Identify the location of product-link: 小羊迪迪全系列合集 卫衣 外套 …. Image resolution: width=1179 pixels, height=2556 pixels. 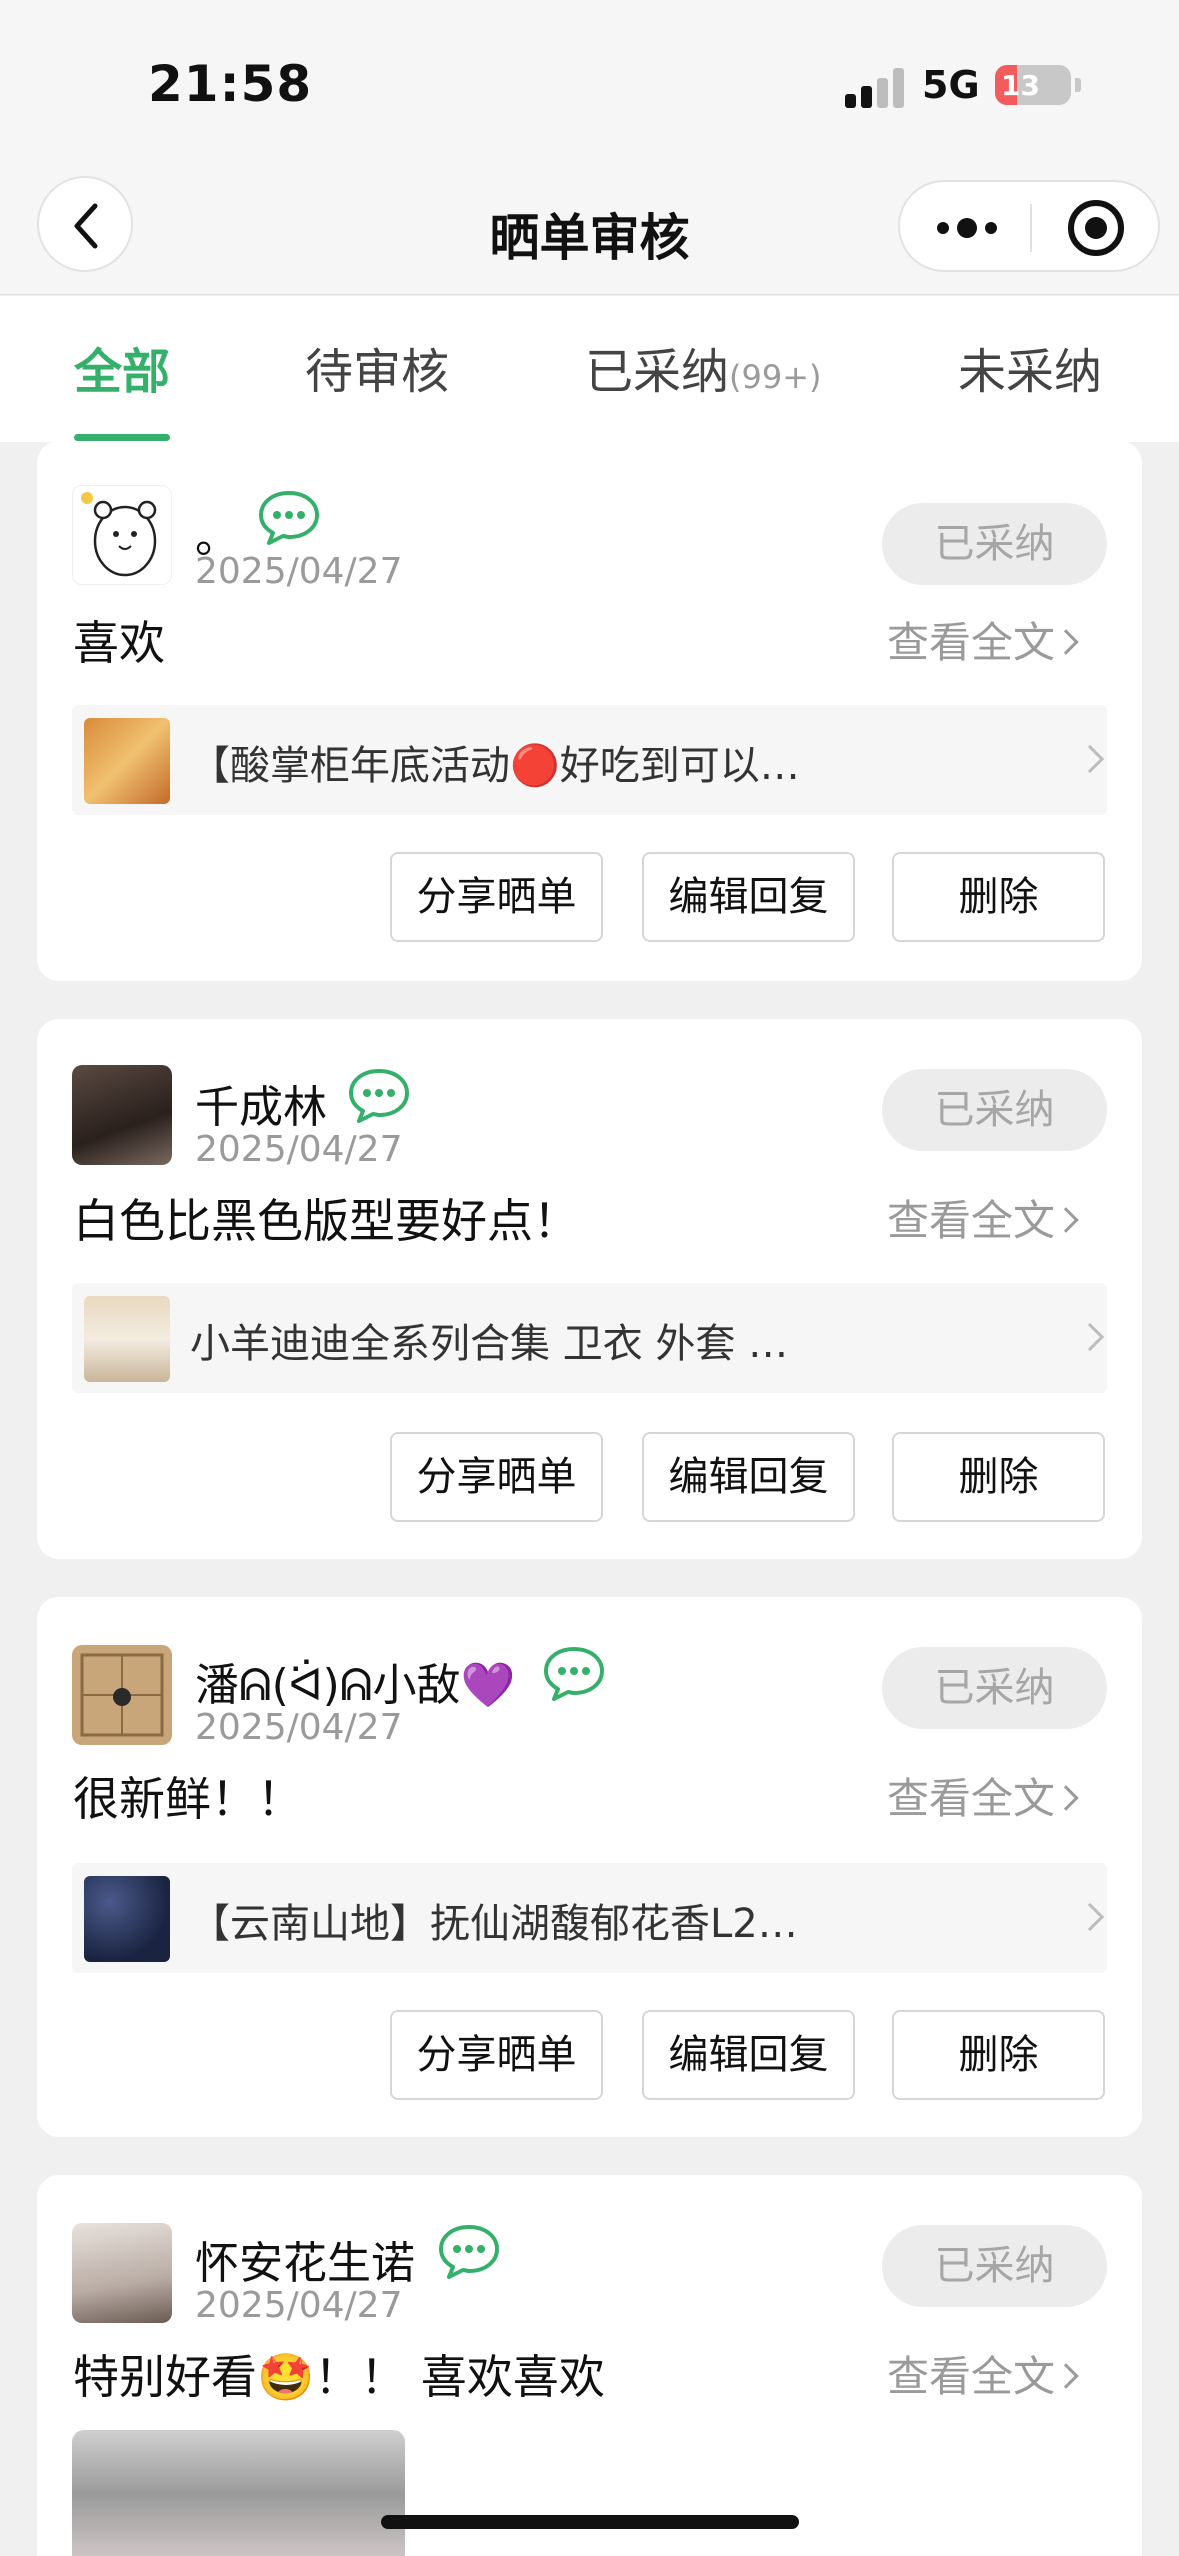
(589, 1338).